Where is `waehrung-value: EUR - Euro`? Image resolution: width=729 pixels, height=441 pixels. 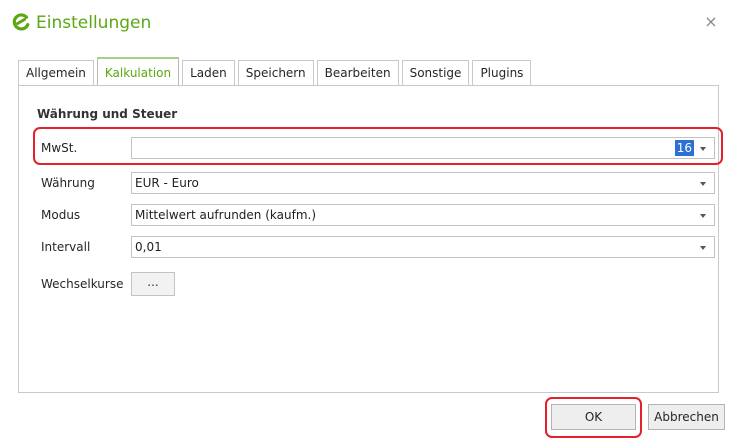
waehrung-value: EUR - Euro is located at coordinates (167, 183).